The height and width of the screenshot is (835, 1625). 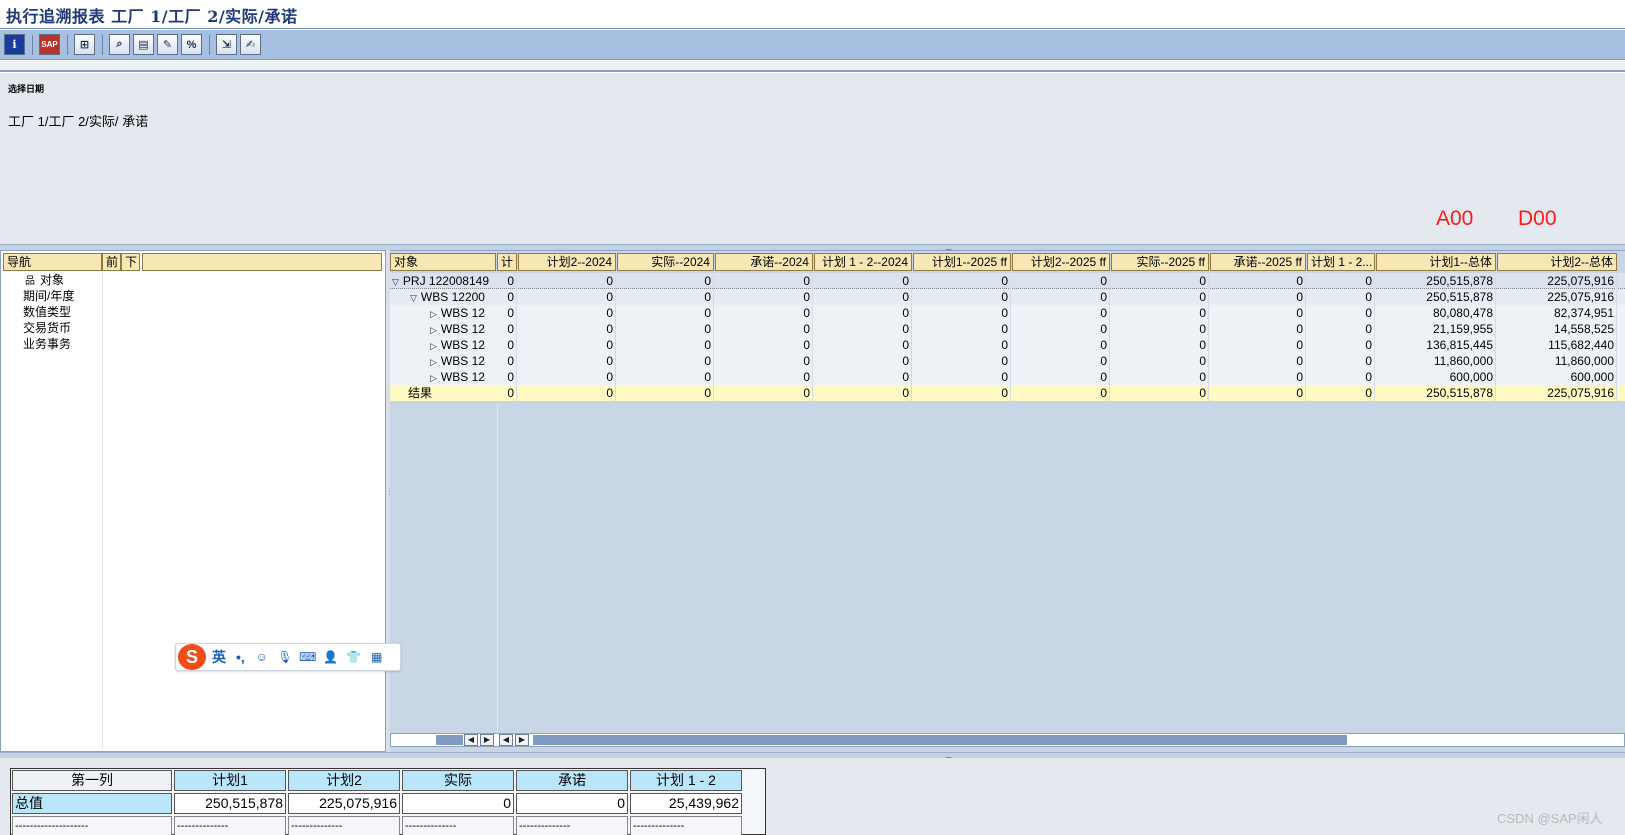 I want to click on grid-column-header: 计划1--总体, so click(x=1436, y=262).